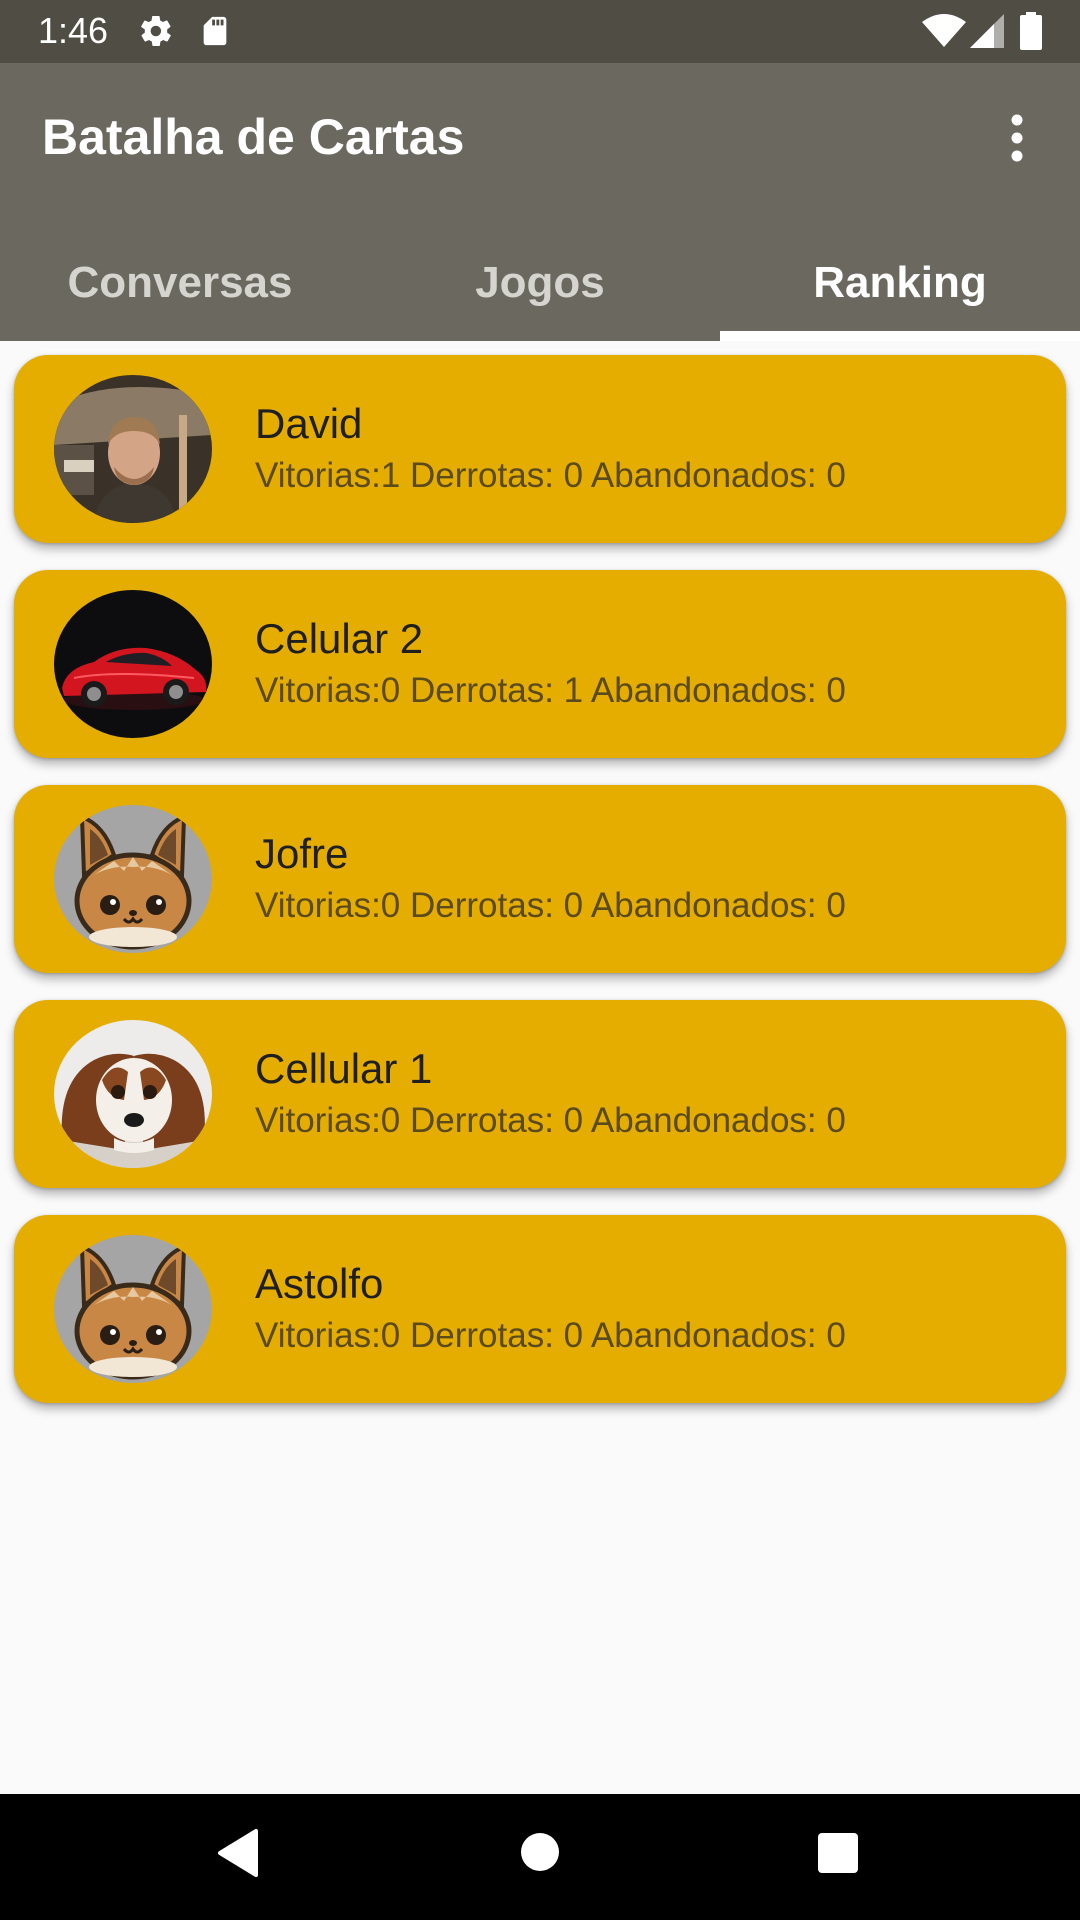 This screenshot has height=1920, width=1080. Describe the element at coordinates (73, 30) in the screenshot. I see `status-time: 1:46` at that location.